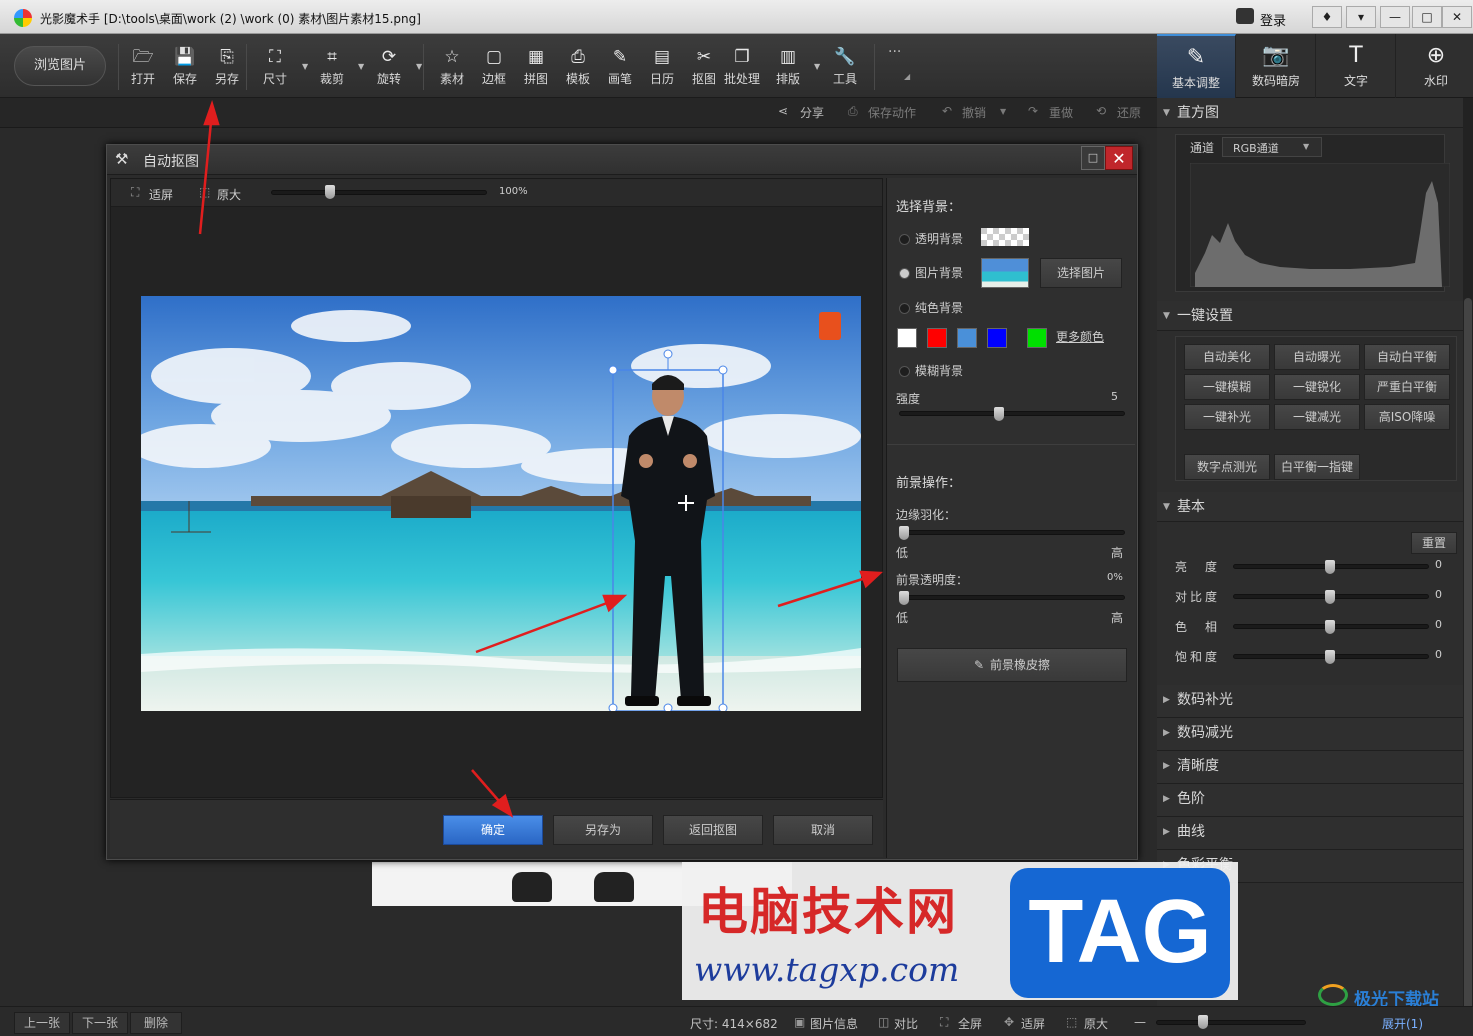 The height and width of the screenshot is (1036, 1473). I want to click on expand-button: 展开(1), so click(1402, 1023).